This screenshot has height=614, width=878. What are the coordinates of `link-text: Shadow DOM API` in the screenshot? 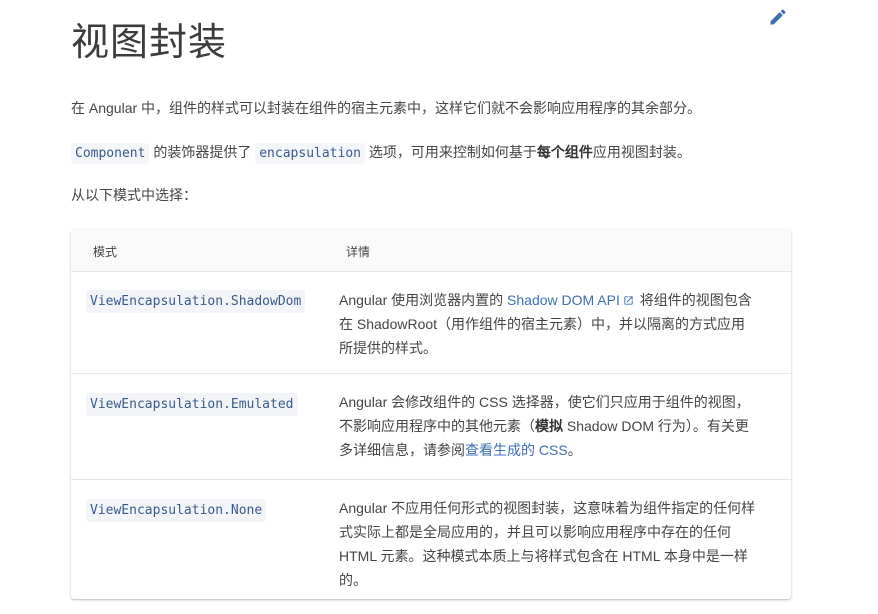 It's located at (563, 300).